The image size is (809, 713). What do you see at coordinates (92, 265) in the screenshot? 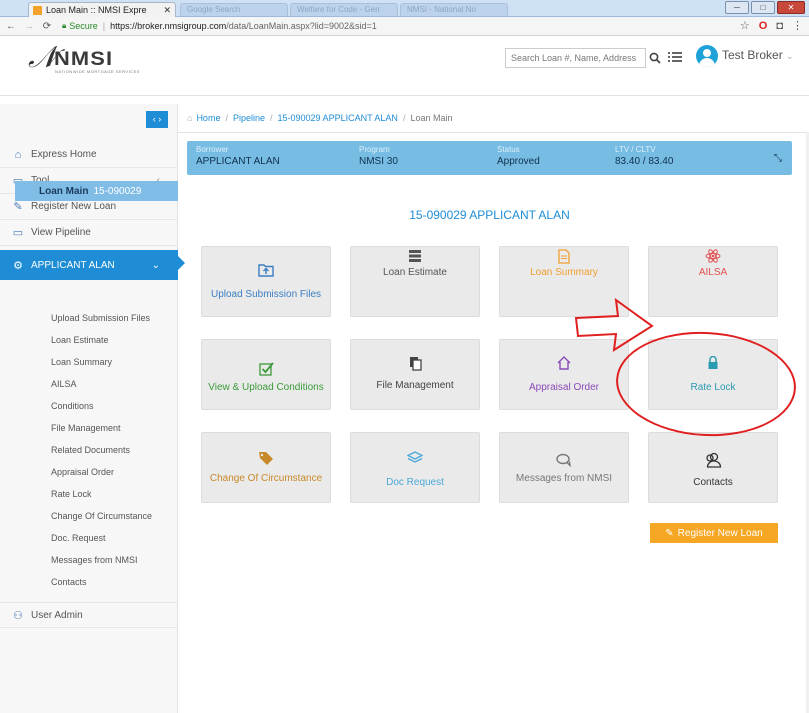
I see `sidebar-item-applicant: ⚙ APPLICANT ALAN ⌄` at bounding box center [92, 265].